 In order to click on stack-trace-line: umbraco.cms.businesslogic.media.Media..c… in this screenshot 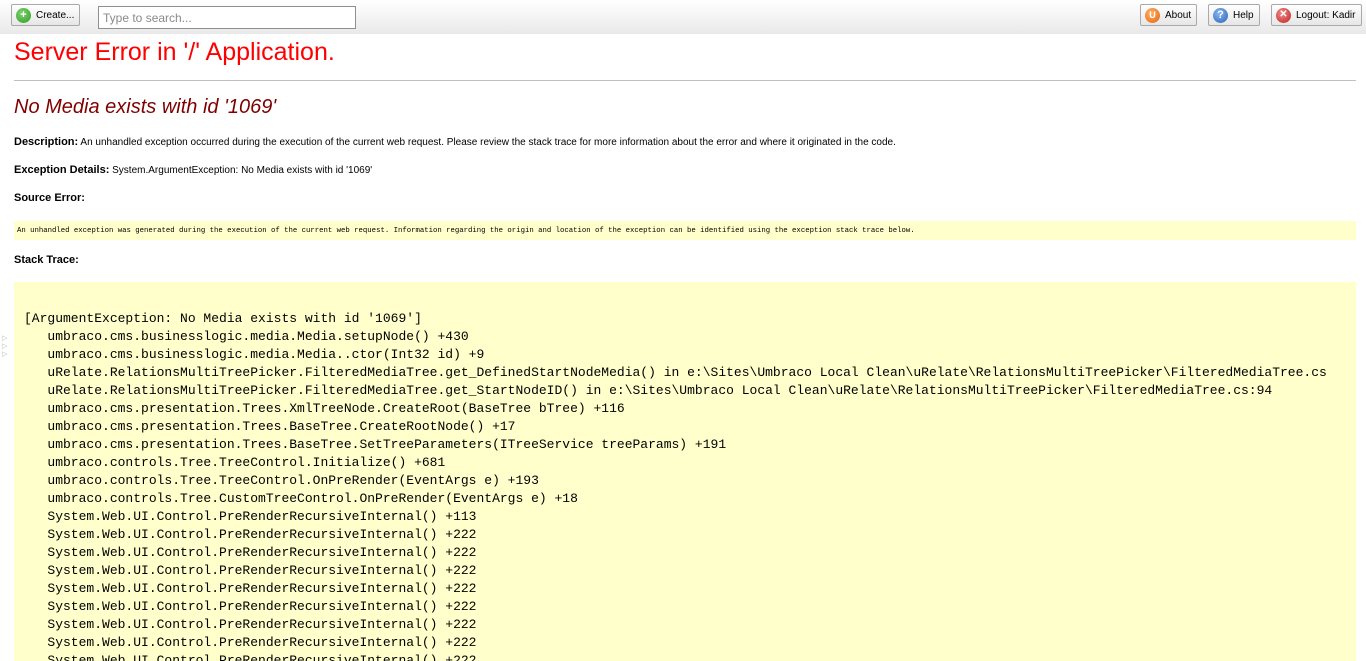, I will do `click(254, 354)`.